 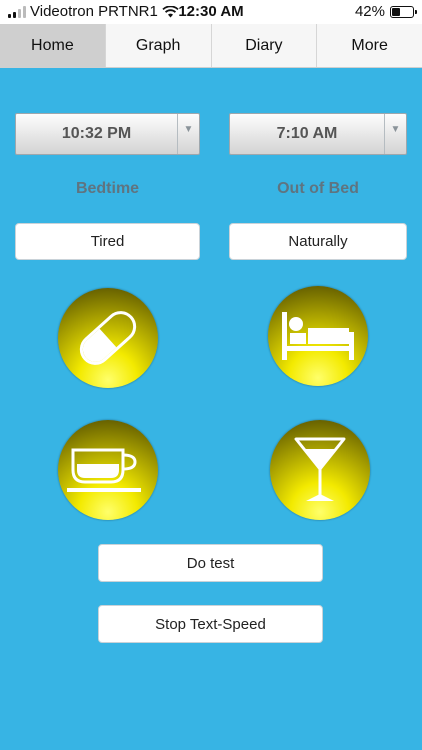 I want to click on bedtime-picker: 10:32 PM ▼, so click(x=107, y=134).